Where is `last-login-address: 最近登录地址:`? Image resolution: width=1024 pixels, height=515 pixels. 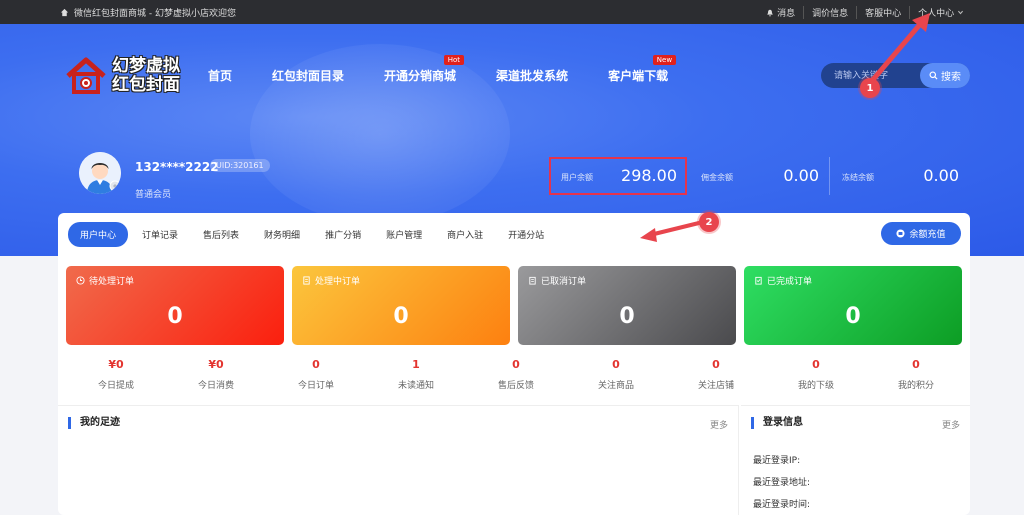
last-login-address: 最近登录地址: is located at coordinates (782, 483).